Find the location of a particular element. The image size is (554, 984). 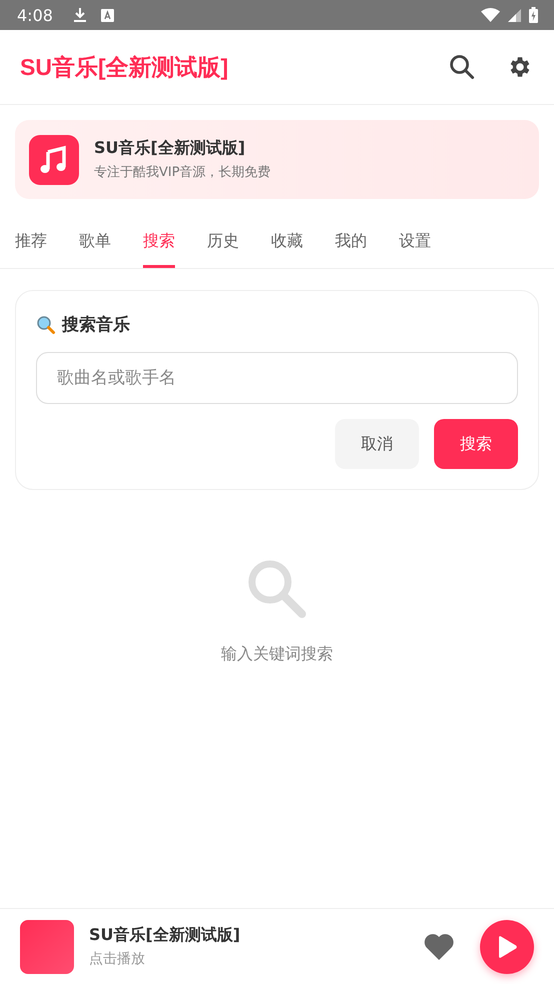

tab: 推荐 is located at coordinates (31, 243).